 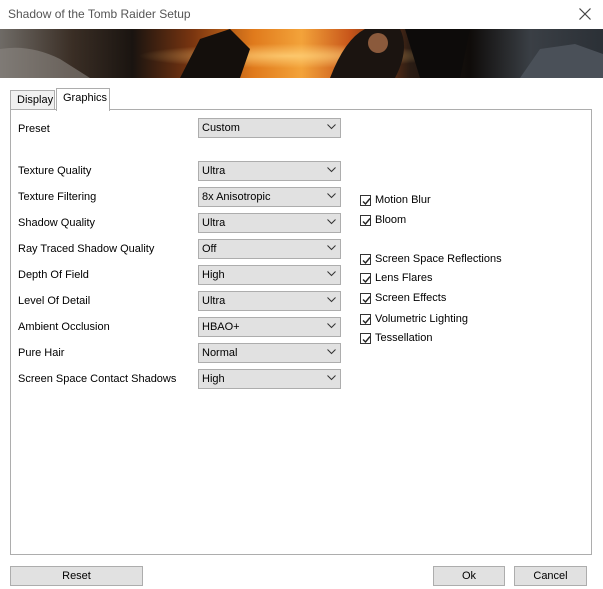 What do you see at coordinates (209, 249) in the screenshot?
I see `setting-value: Off` at bounding box center [209, 249].